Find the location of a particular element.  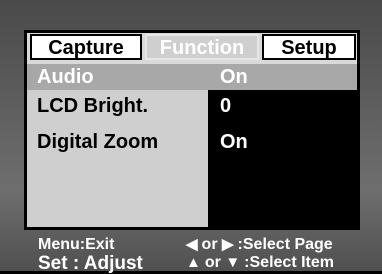

select-item-hint: ▲ or ▼:Select Item is located at coordinates (260, 262).